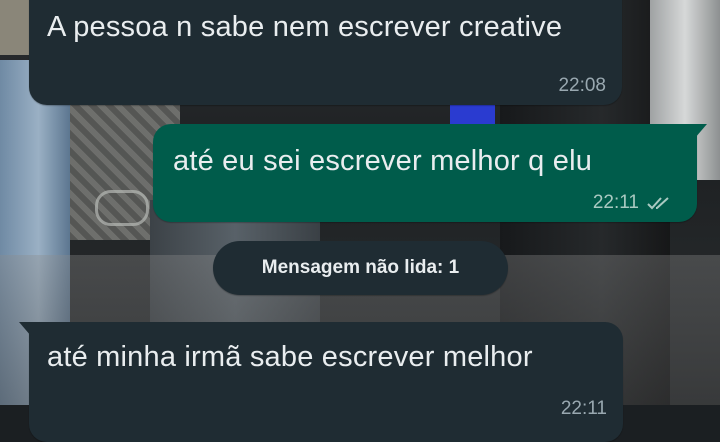  I want to click on unread-messages-banner: Mensagem não lida: 1, so click(360, 268).